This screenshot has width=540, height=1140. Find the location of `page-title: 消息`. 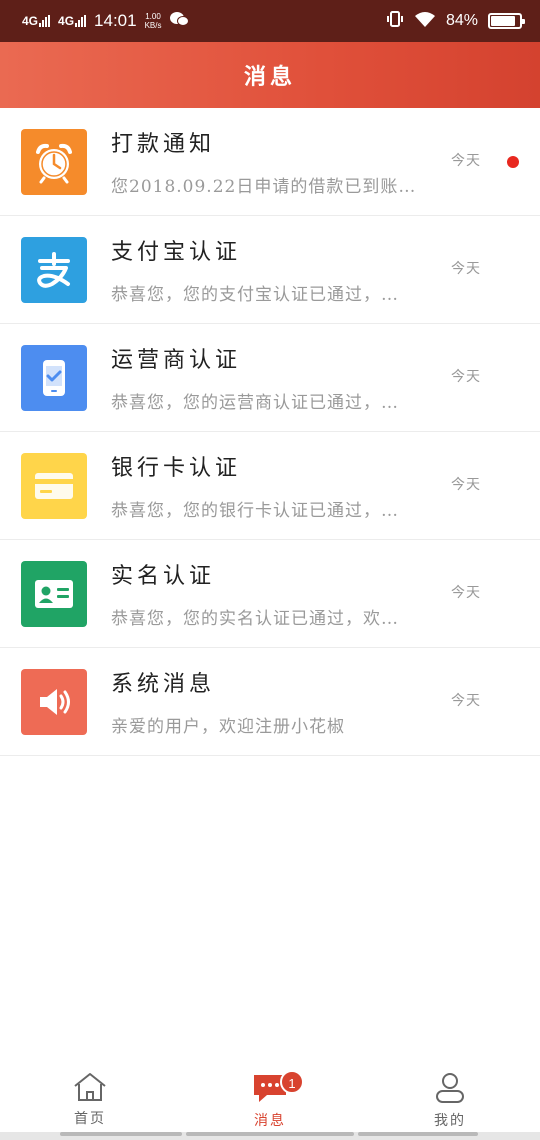

page-title: 消息 is located at coordinates (269, 77).